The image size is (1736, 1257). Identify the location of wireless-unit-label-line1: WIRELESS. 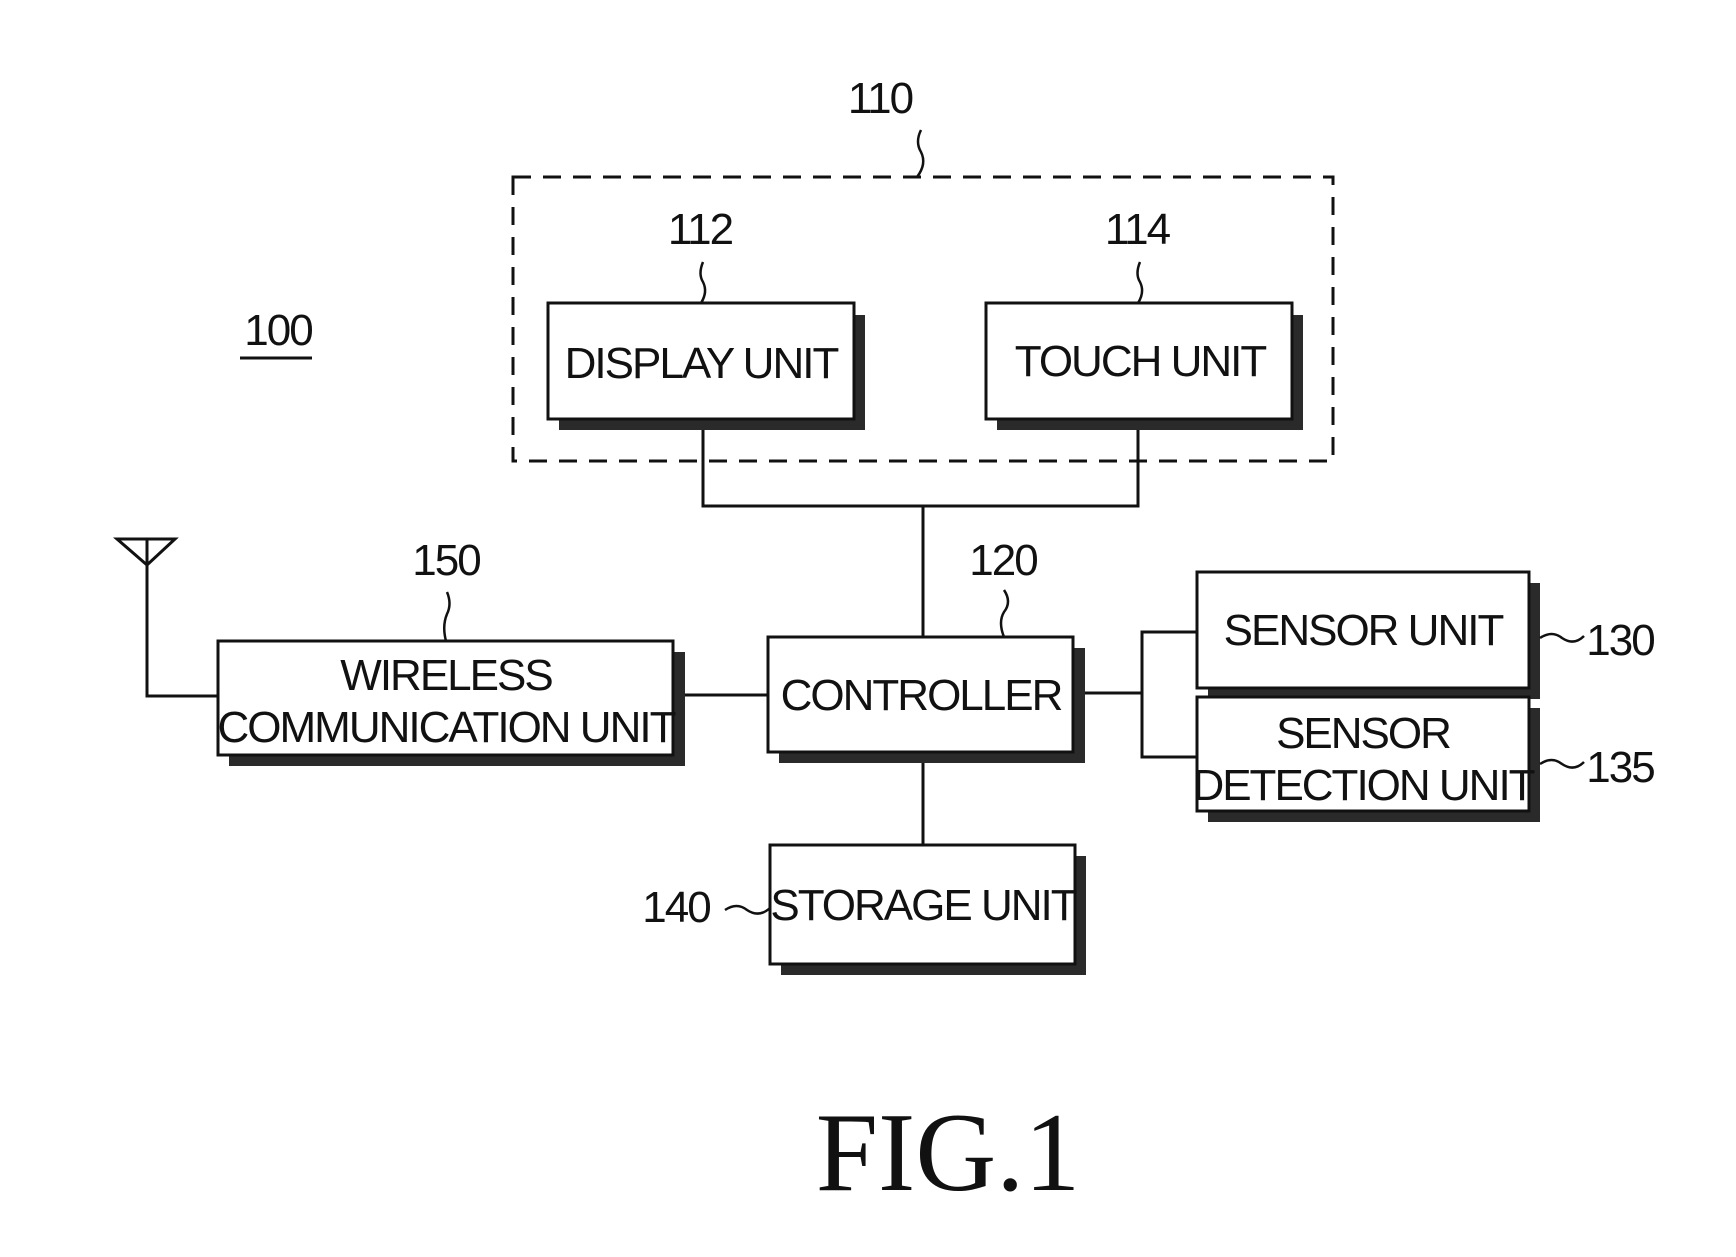
(446, 675).